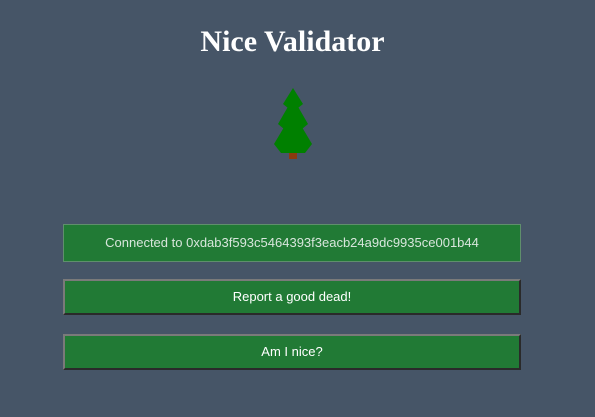 The image size is (595, 417). I want to click on christmas-tree-icon, so click(293, 123).